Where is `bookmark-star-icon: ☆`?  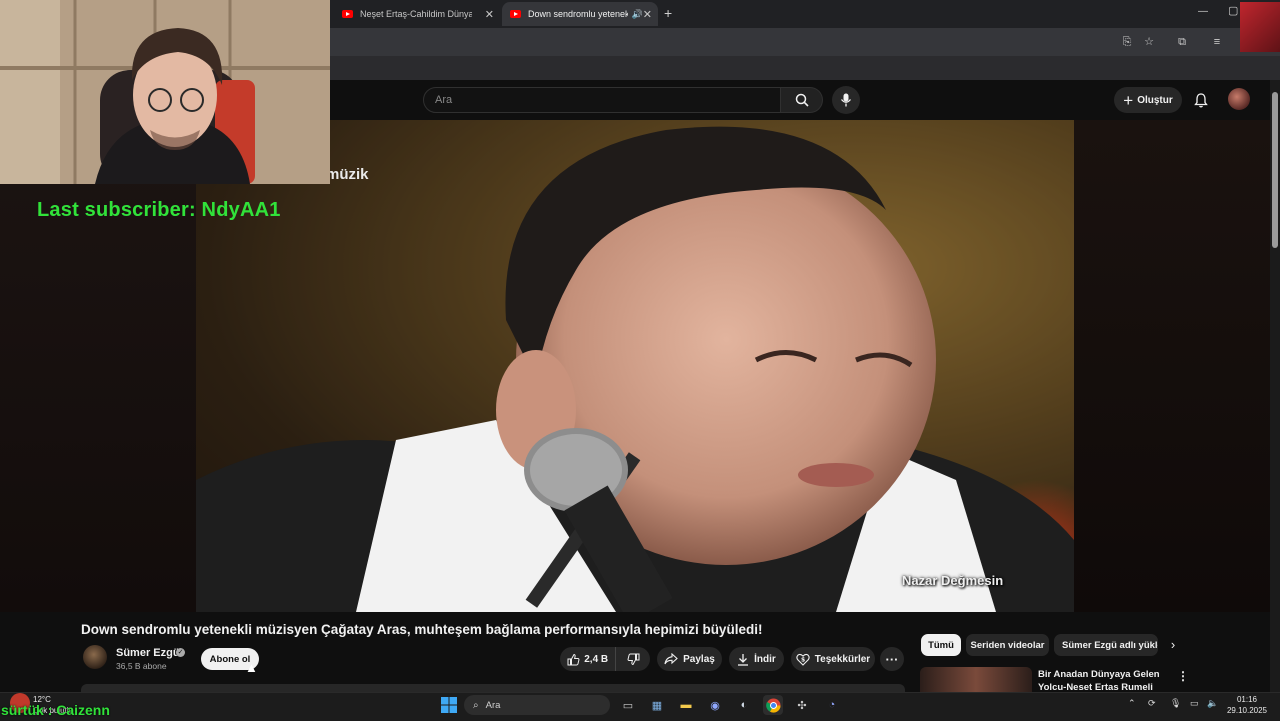 bookmark-star-icon: ☆ is located at coordinates (1149, 42).